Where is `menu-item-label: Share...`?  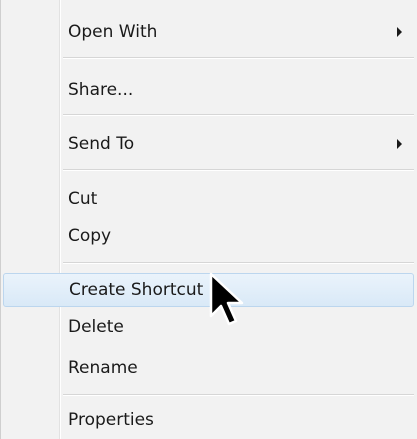
menu-item-label: Share... is located at coordinates (101, 90).